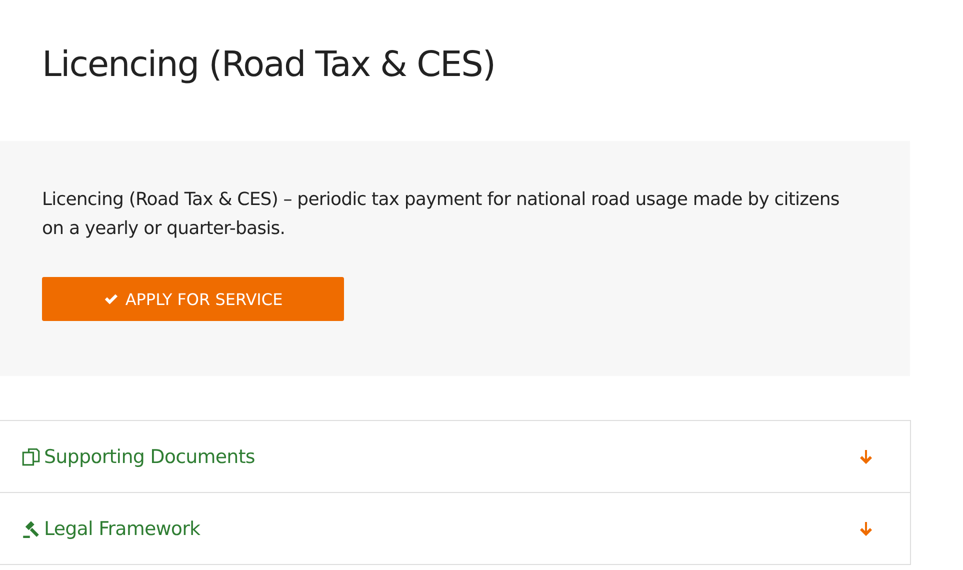 This screenshot has width=963, height=570. What do you see at coordinates (193, 299) in the screenshot?
I see `apply-button: APPLY FOR SERVICE` at bounding box center [193, 299].